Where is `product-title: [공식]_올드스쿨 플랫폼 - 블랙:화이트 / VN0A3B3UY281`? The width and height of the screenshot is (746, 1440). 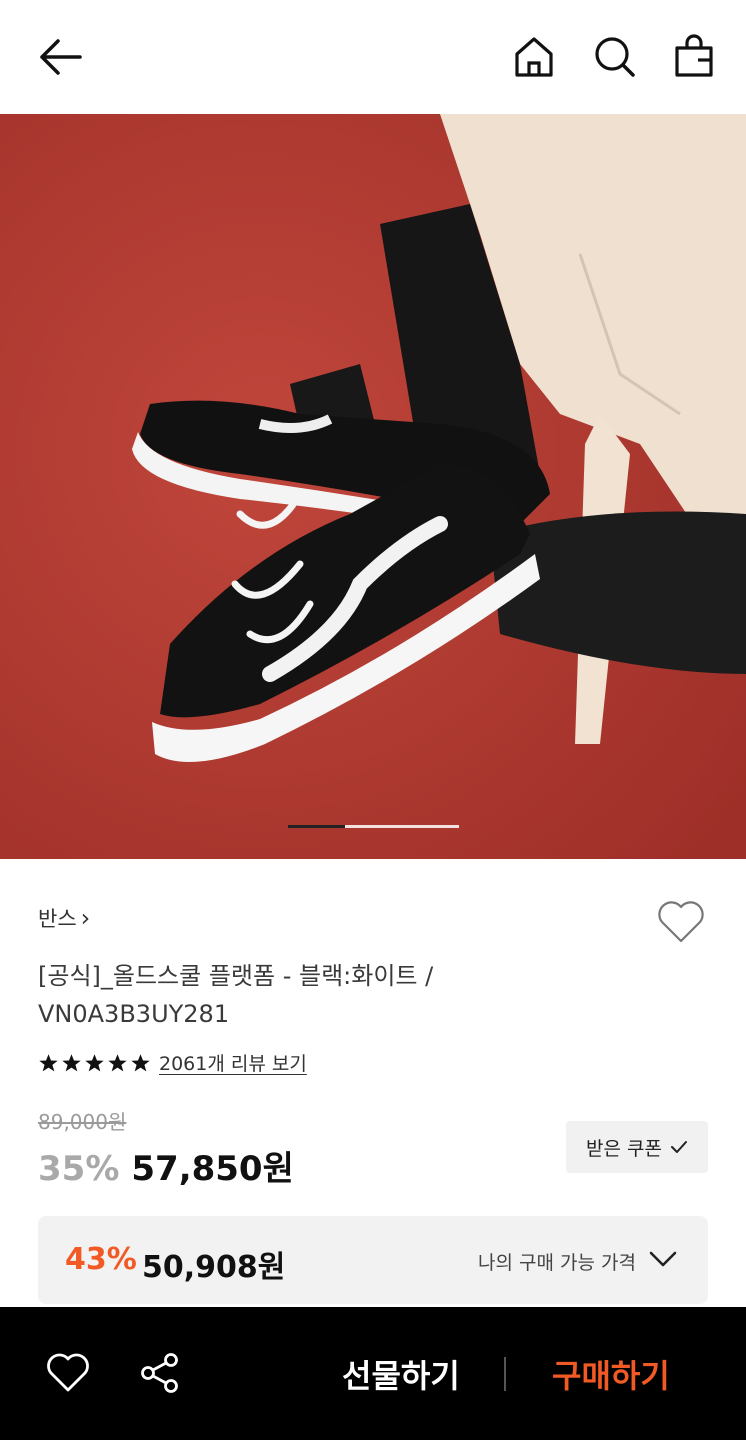 product-title: [공식]_올드스쿨 플랫폼 - 블랙:화이트 / VN0A3B3UY281 is located at coordinates (236, 995).